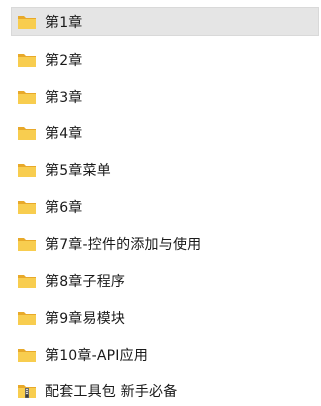 The image size is (321, 406). Describe the element at coordinates (165, 354) in the screenshot. I see `folder-item-chapter-10: 第10章-API应用` at that location.